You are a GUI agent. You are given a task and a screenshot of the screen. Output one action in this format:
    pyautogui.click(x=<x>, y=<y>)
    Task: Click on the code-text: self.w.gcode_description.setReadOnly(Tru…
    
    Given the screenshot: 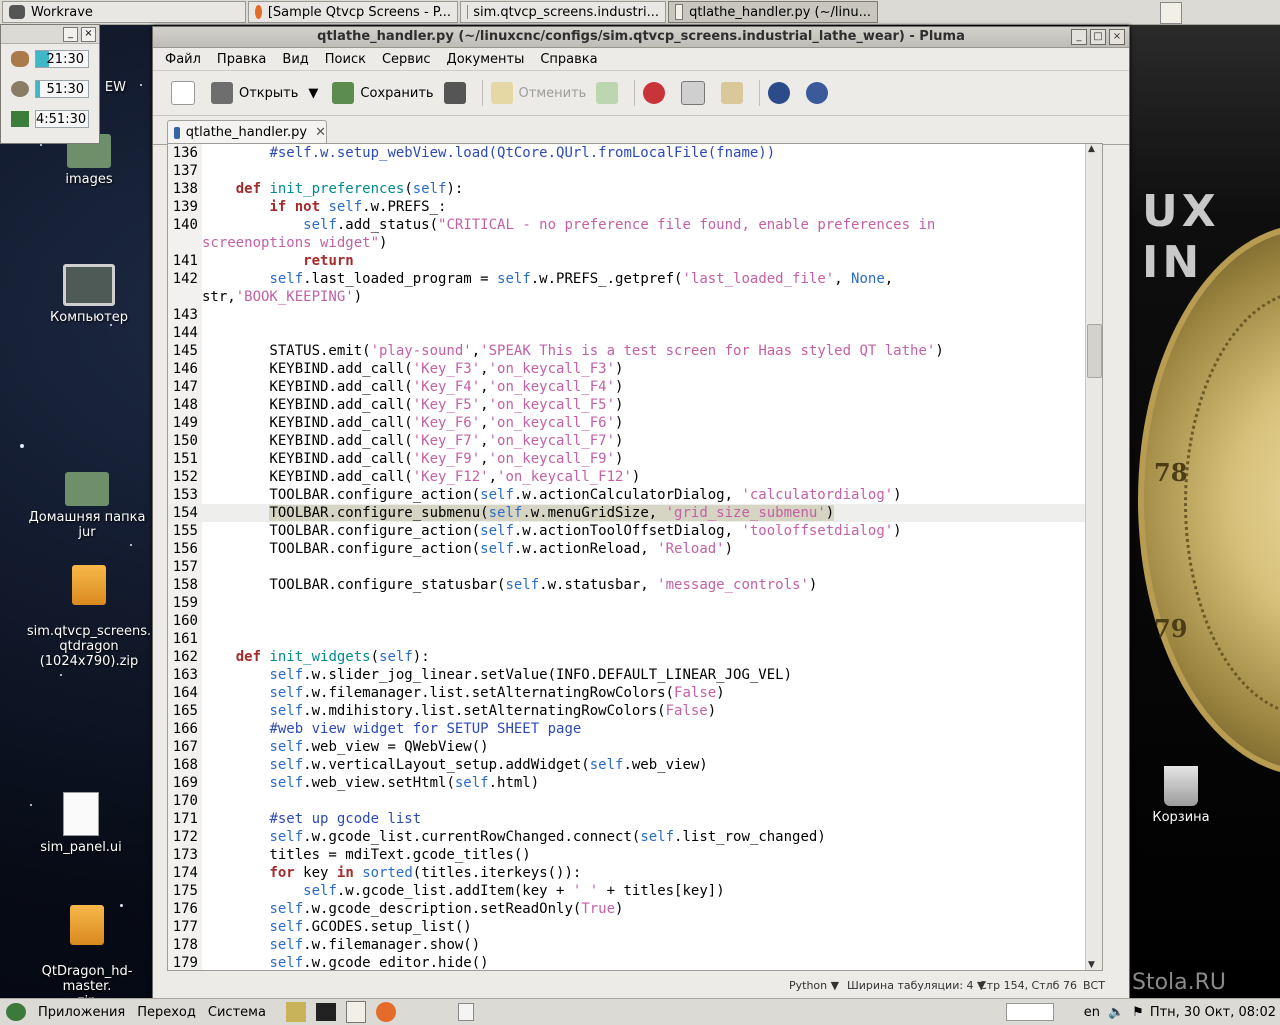 What is the action you would take?
    pyautogui.click(x=651, y=909)
    